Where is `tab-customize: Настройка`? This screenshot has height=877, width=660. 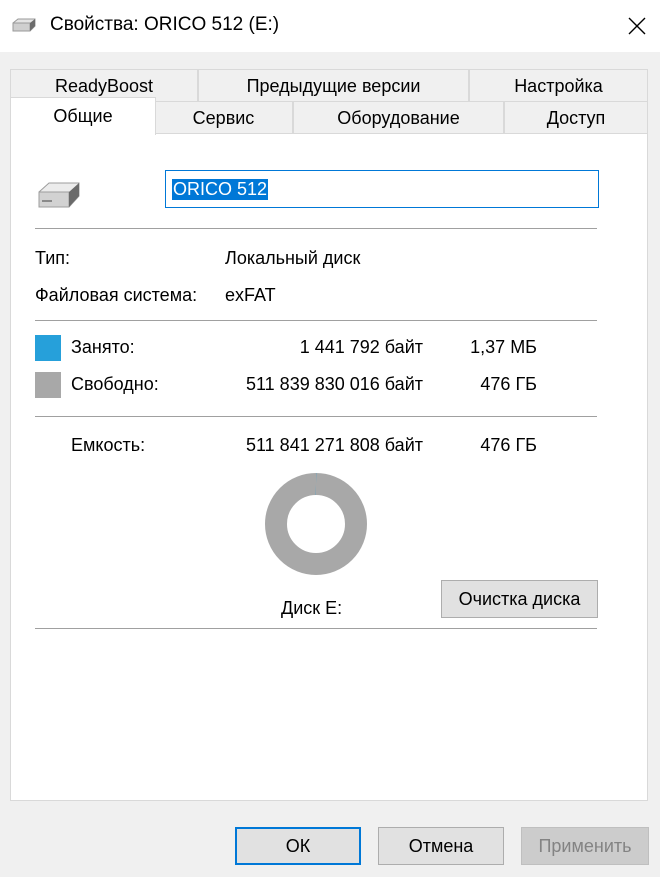
tab-customize: Настройка is located at coordinates (558, 85).